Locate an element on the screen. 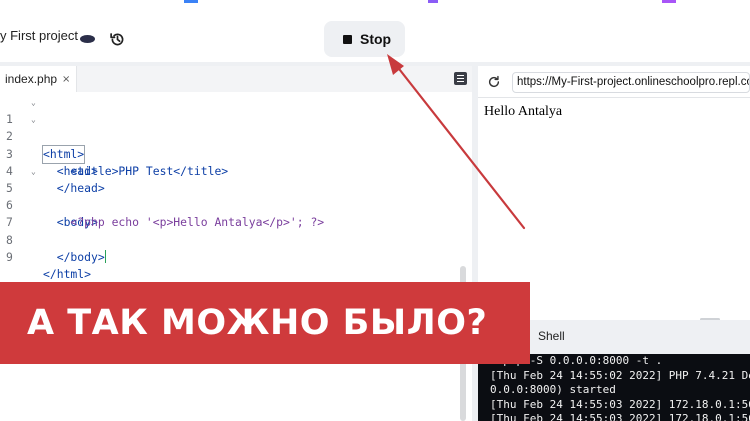 This screenshot has height=421, width=750. banner-text: А ТАК МОЖНО БЫЛО? is located at coordinates (257, 323).